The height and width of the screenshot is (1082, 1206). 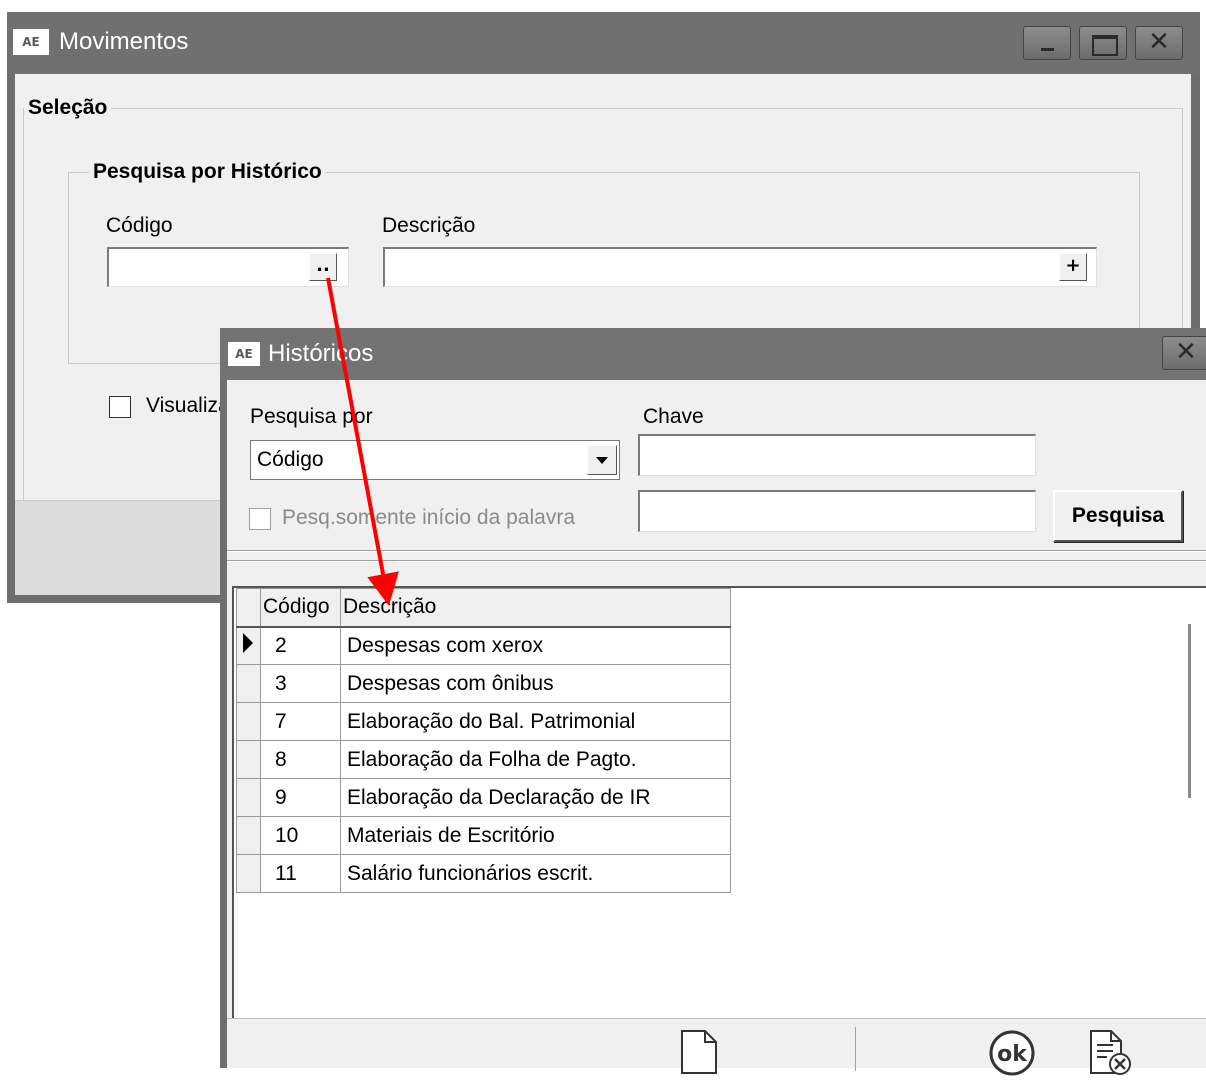 I want to click on annotation-arrow, so click(x=362, y=441).